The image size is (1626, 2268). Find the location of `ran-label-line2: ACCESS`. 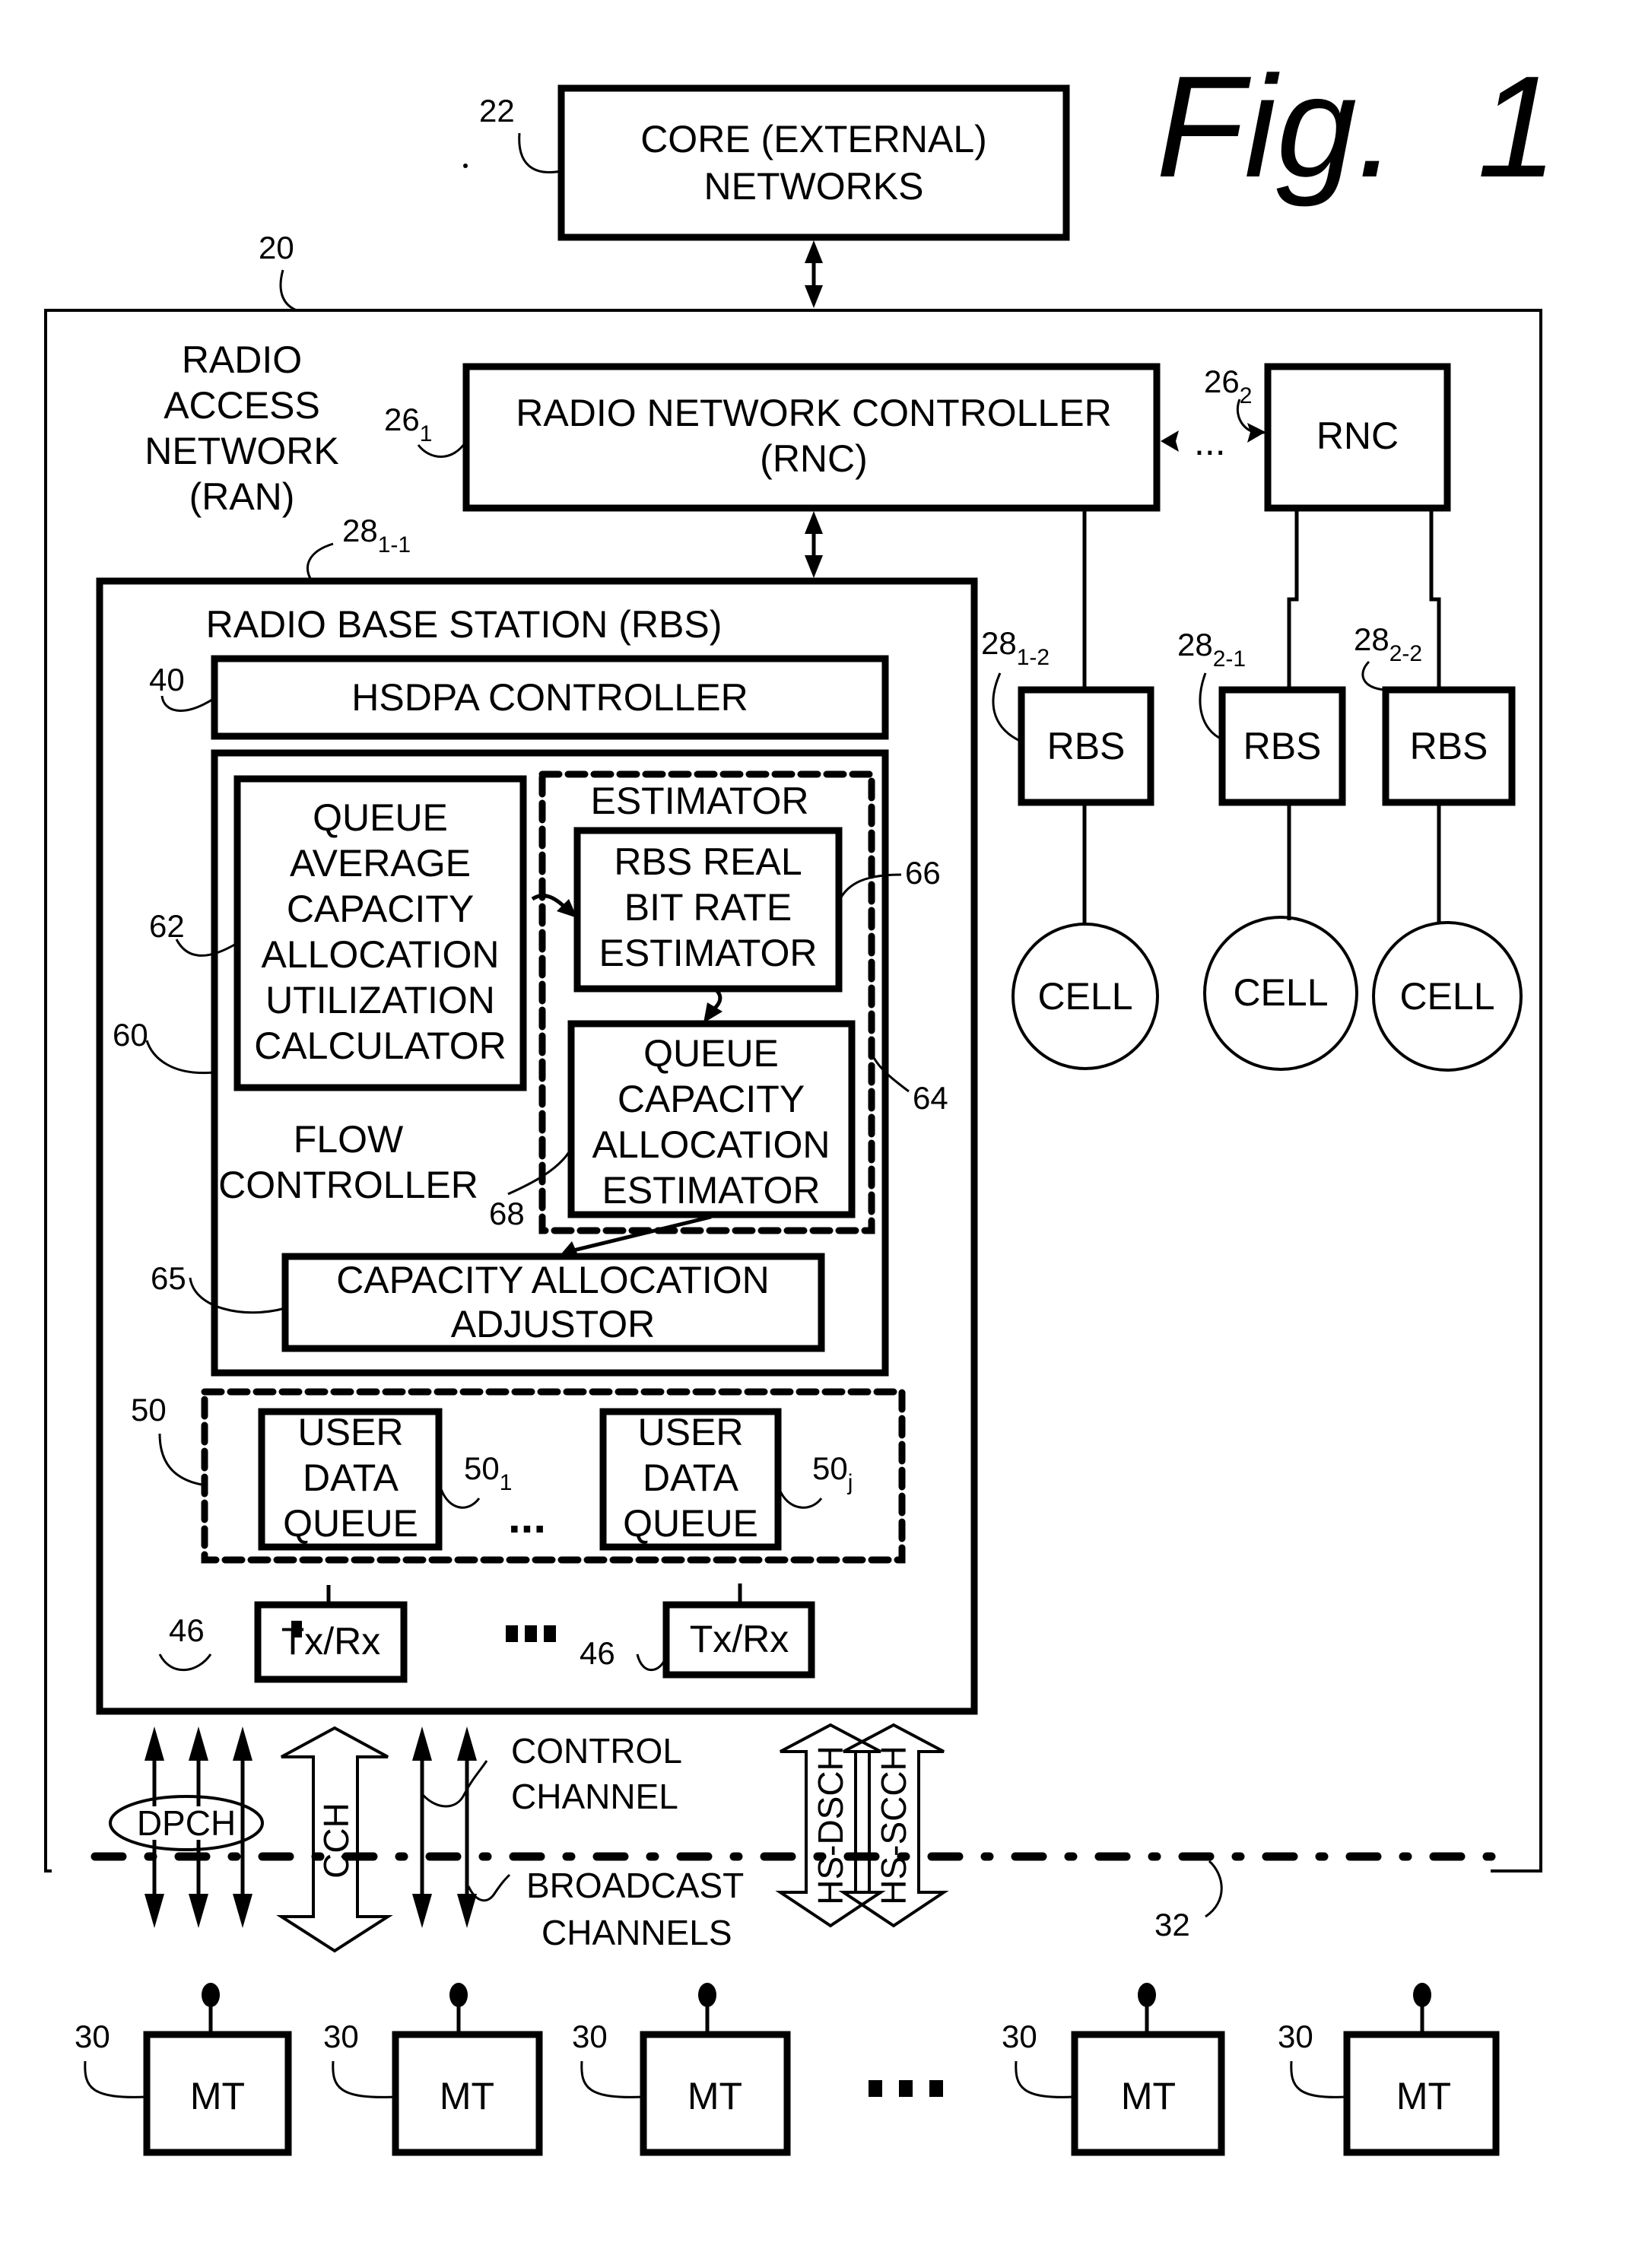

ran-label-line2: ACCESS is located at coordinates (242, 405).